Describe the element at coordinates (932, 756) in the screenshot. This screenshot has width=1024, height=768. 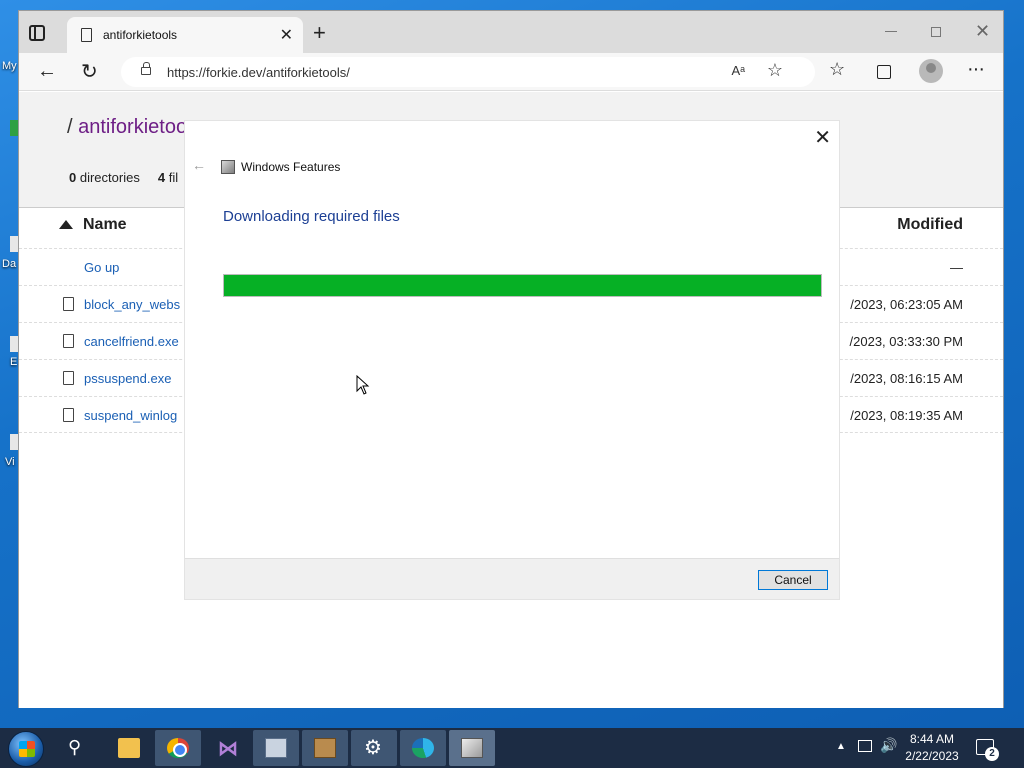
I see `clock-date: 2/22/2023` at that location.